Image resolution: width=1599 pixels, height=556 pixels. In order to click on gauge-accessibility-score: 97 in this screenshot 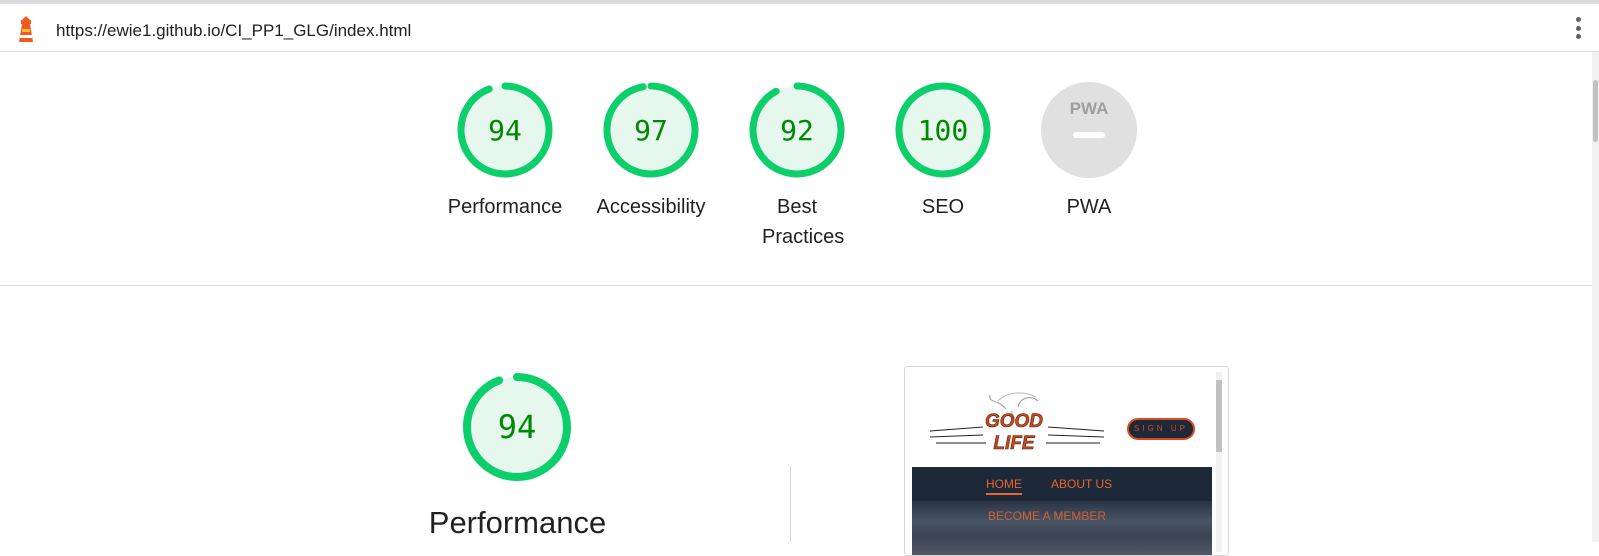, I will do `click(651, 130)`.